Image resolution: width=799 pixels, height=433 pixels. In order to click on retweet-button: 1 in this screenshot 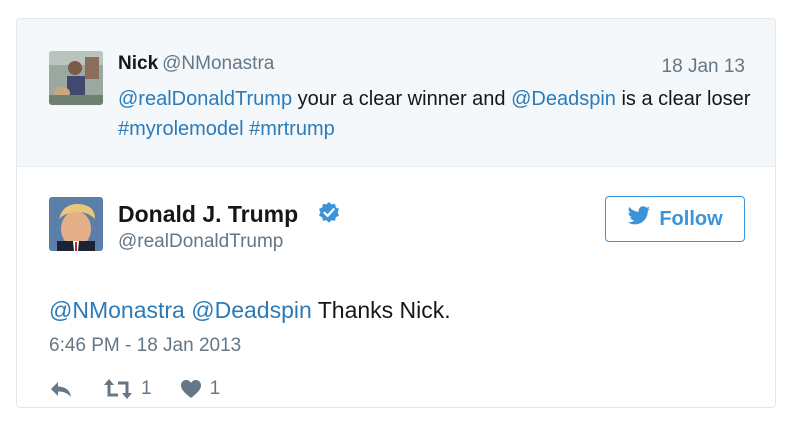, I will do `click(127, 389)`.